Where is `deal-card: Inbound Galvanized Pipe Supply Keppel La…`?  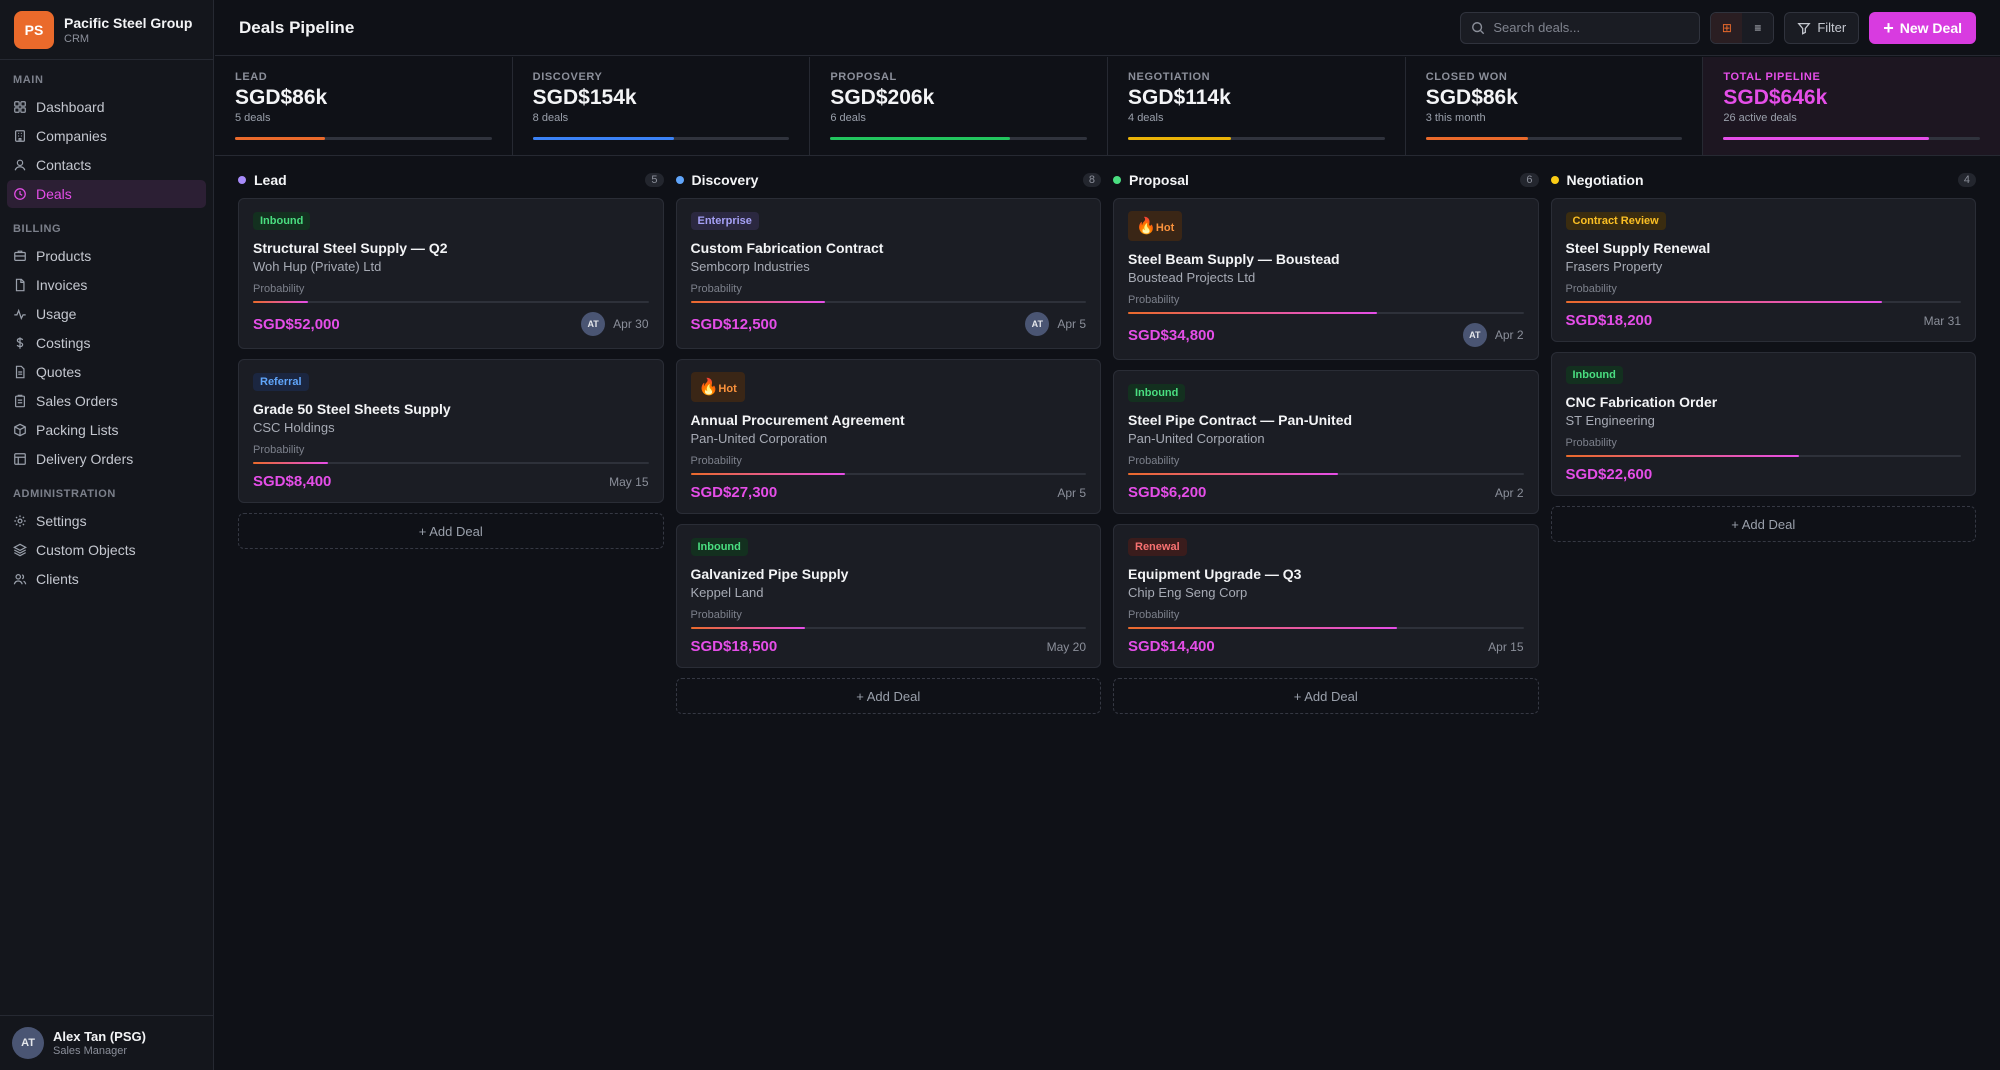
deal-card: Inbound Galvanized Pipe Supply Keppel La… is located at coordinates (888, 596).